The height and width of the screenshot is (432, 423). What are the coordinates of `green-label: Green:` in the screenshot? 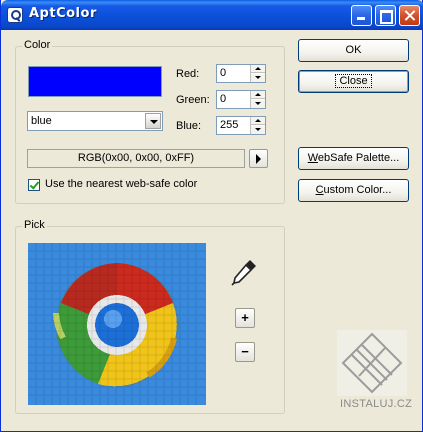 It's located at (193, 100).